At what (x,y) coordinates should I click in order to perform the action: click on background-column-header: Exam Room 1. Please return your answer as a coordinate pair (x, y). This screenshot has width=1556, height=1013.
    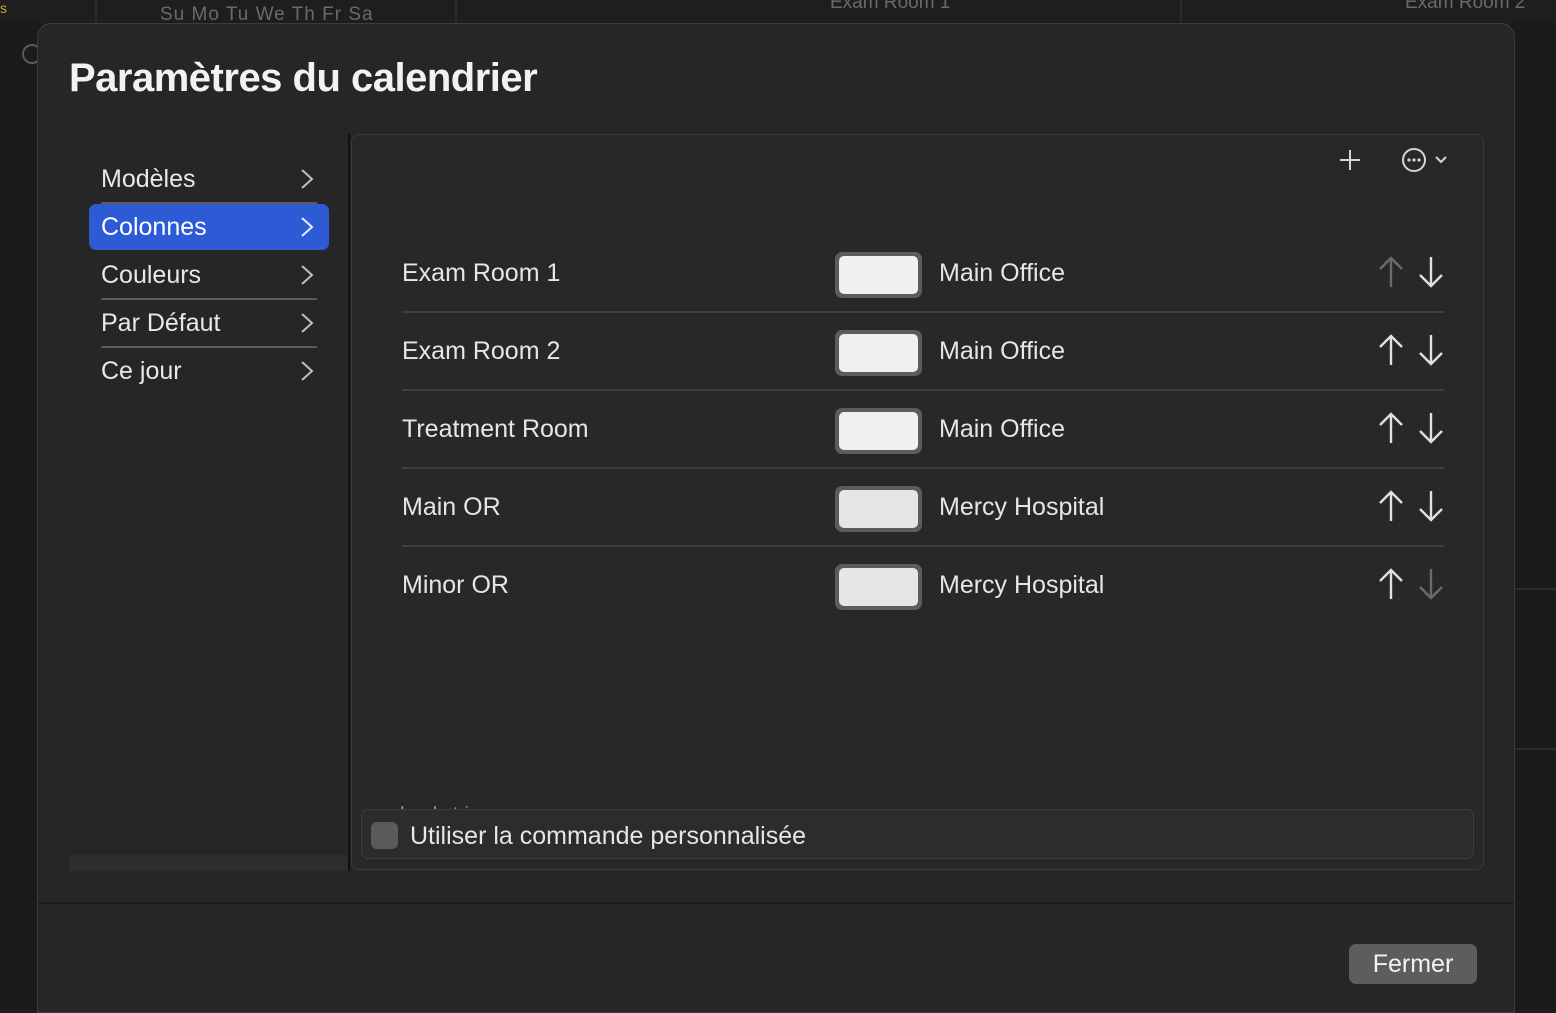
    Looking at the image, I should click on (890, 6).